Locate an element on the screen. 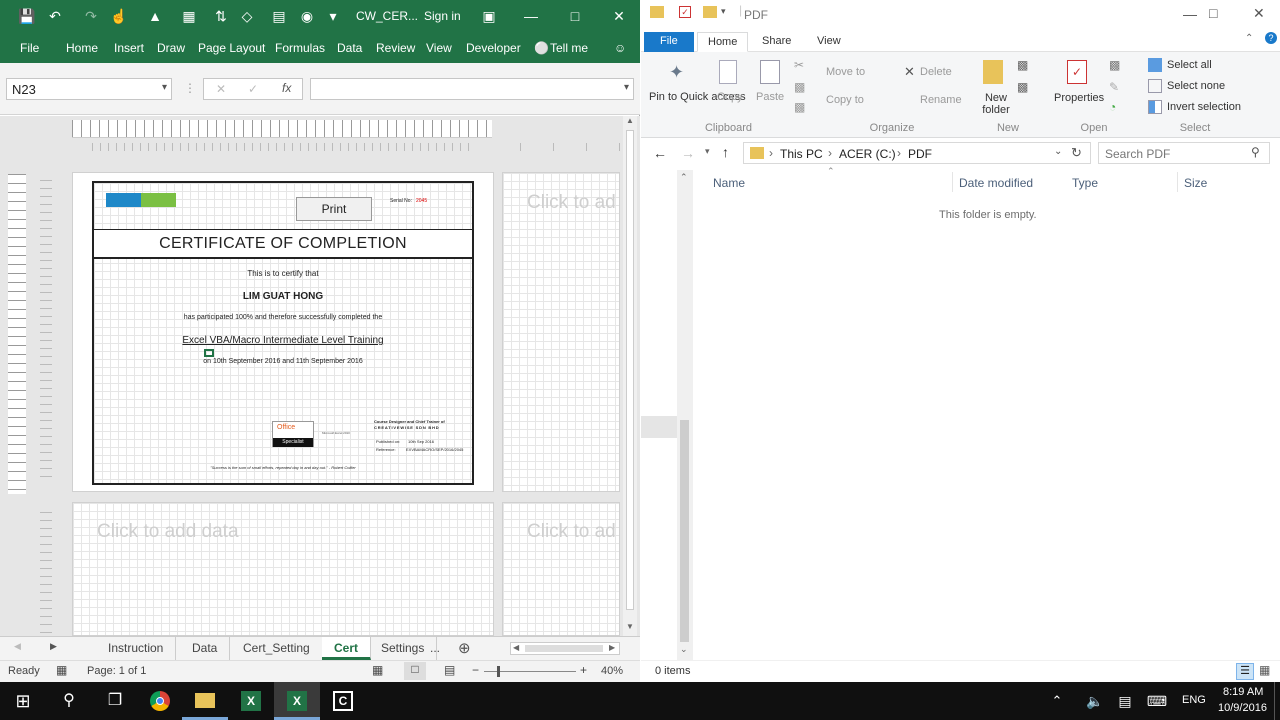  save-icon: 💾 is located at coordinates (27, 16).